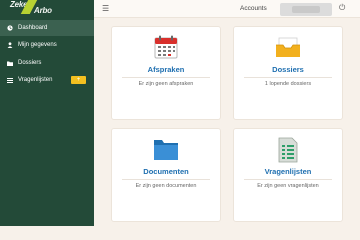 Image resolution: width=360 pixels, height=240 pixels. I want to click on user-icon, so click(10, 45).